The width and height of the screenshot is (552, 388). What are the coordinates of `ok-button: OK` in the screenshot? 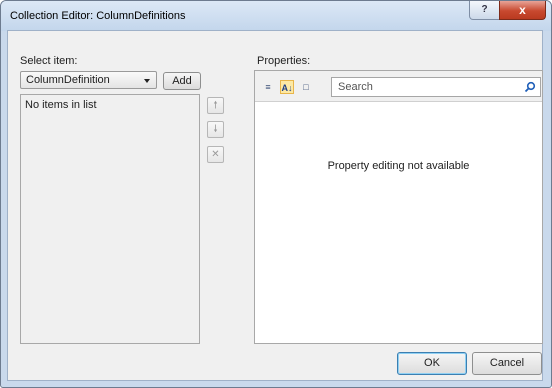 It's located at (432, 363).